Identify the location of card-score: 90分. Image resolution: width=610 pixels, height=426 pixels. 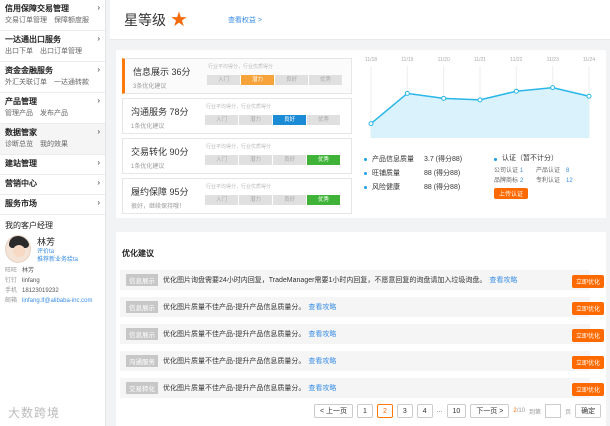
(179, 152).